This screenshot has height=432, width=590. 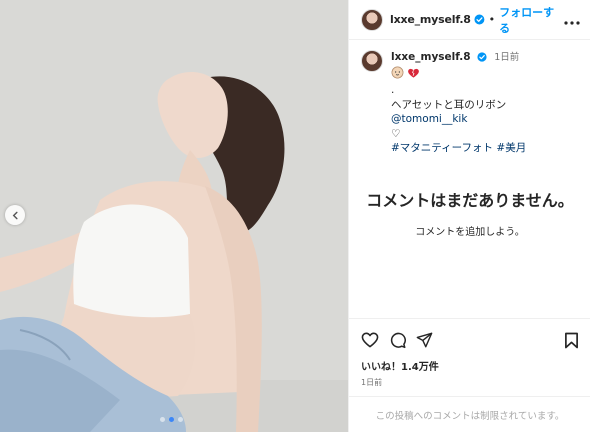 I want to click on caption-time: 1日前, so click(x=506, y=57).